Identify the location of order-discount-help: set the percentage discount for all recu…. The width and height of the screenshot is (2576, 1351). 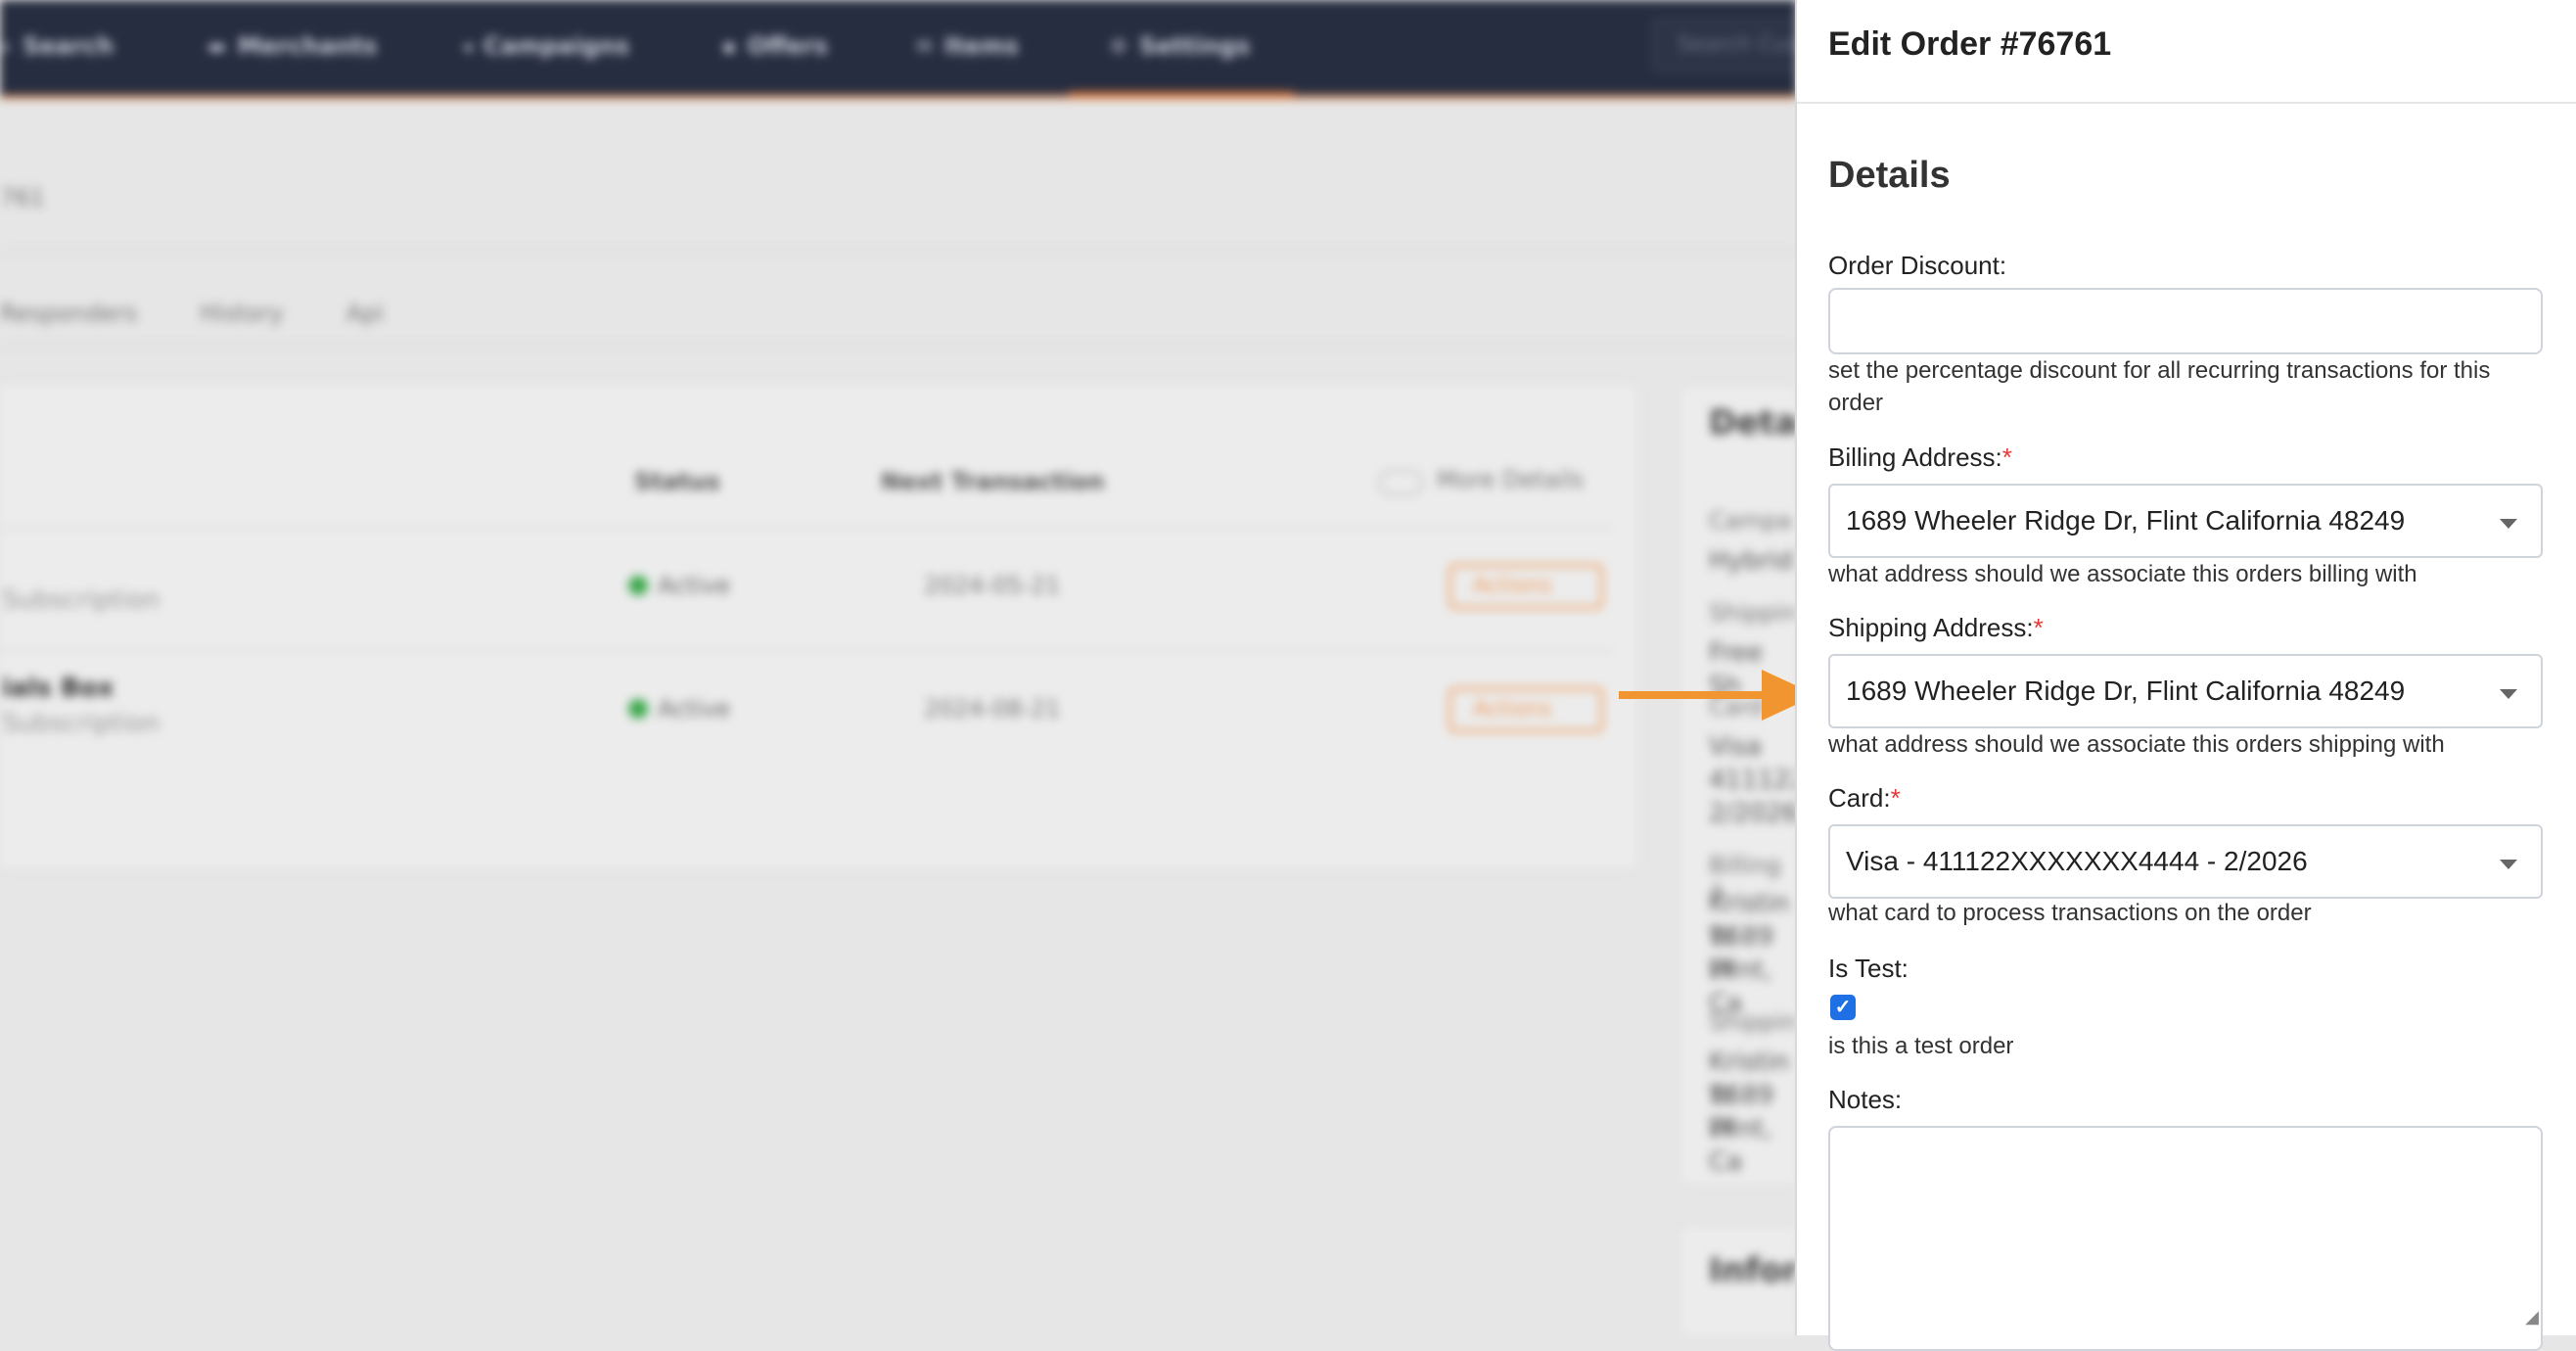
(2160, 386).